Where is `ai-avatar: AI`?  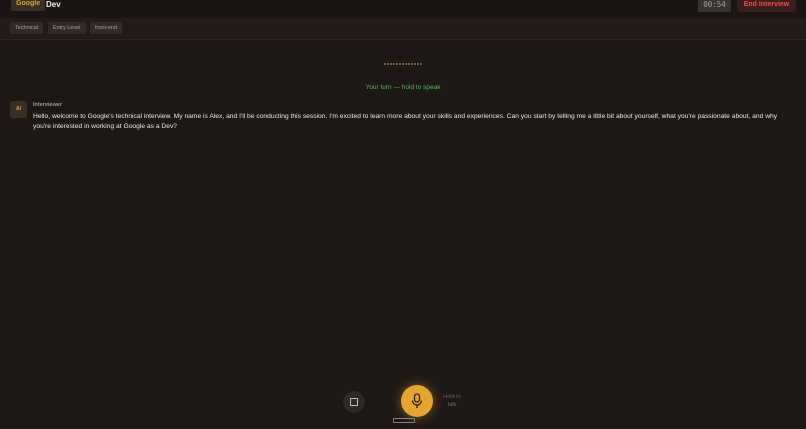
ai-avatar: AI is located at coordinates (18, 109).